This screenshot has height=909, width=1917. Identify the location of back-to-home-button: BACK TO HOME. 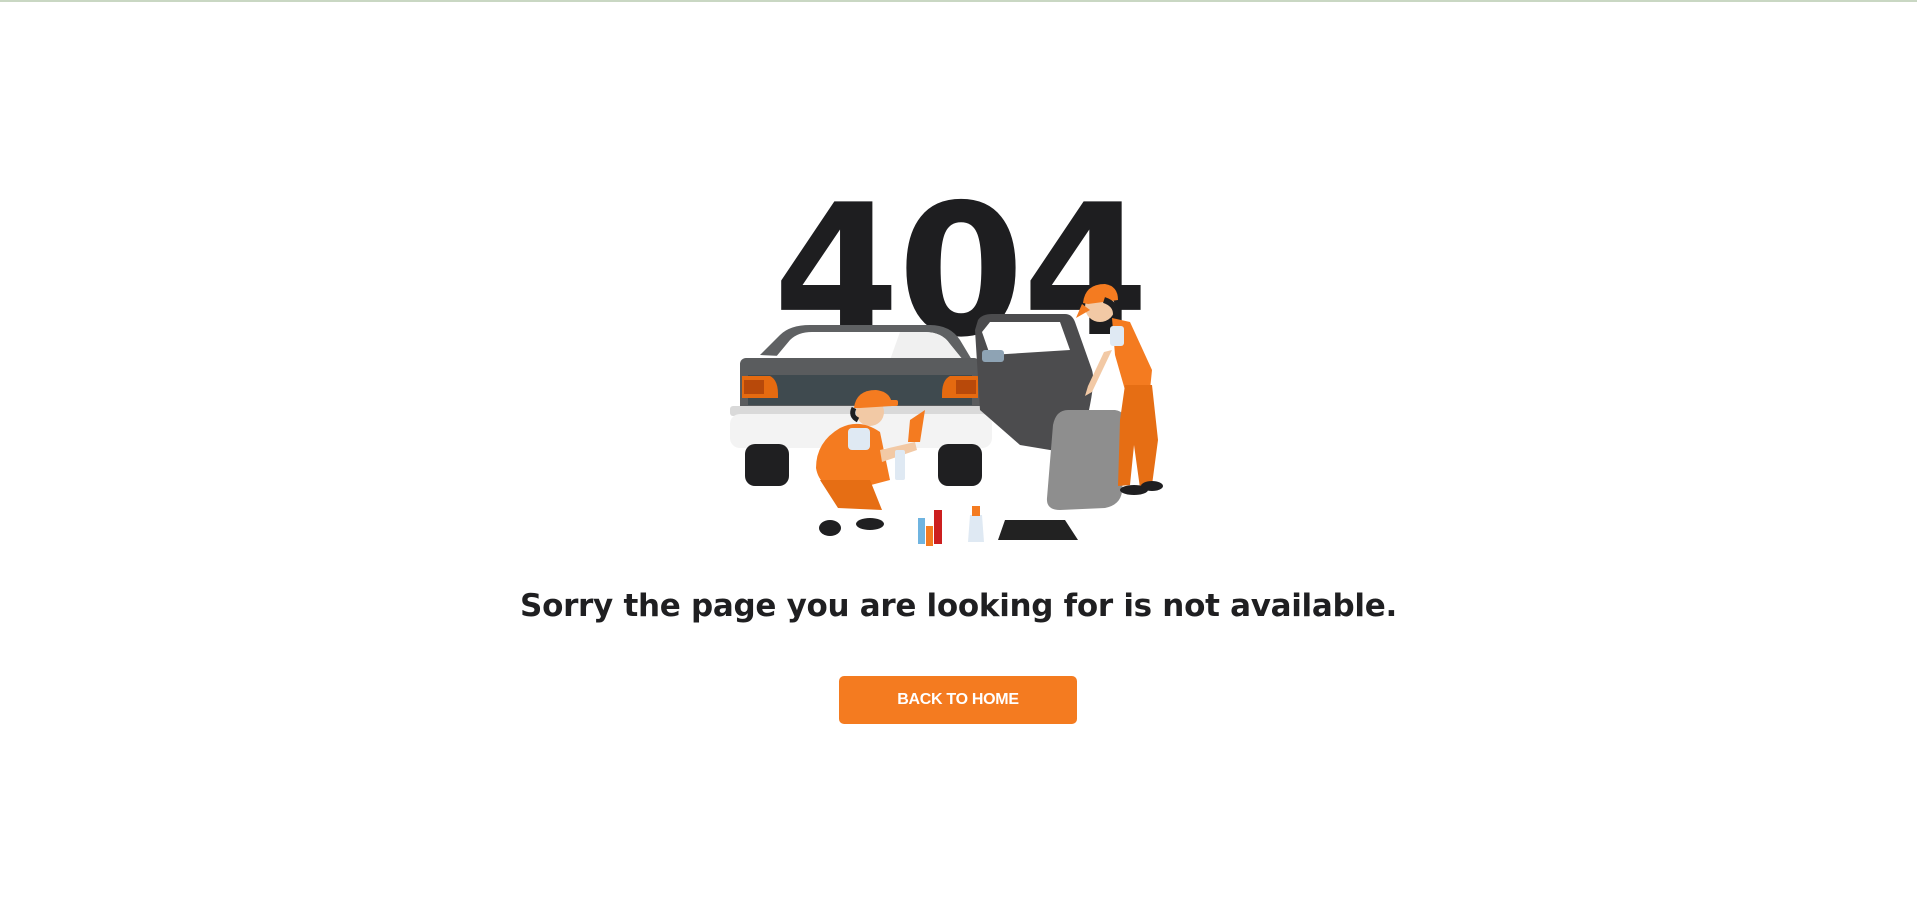
(958, 700).